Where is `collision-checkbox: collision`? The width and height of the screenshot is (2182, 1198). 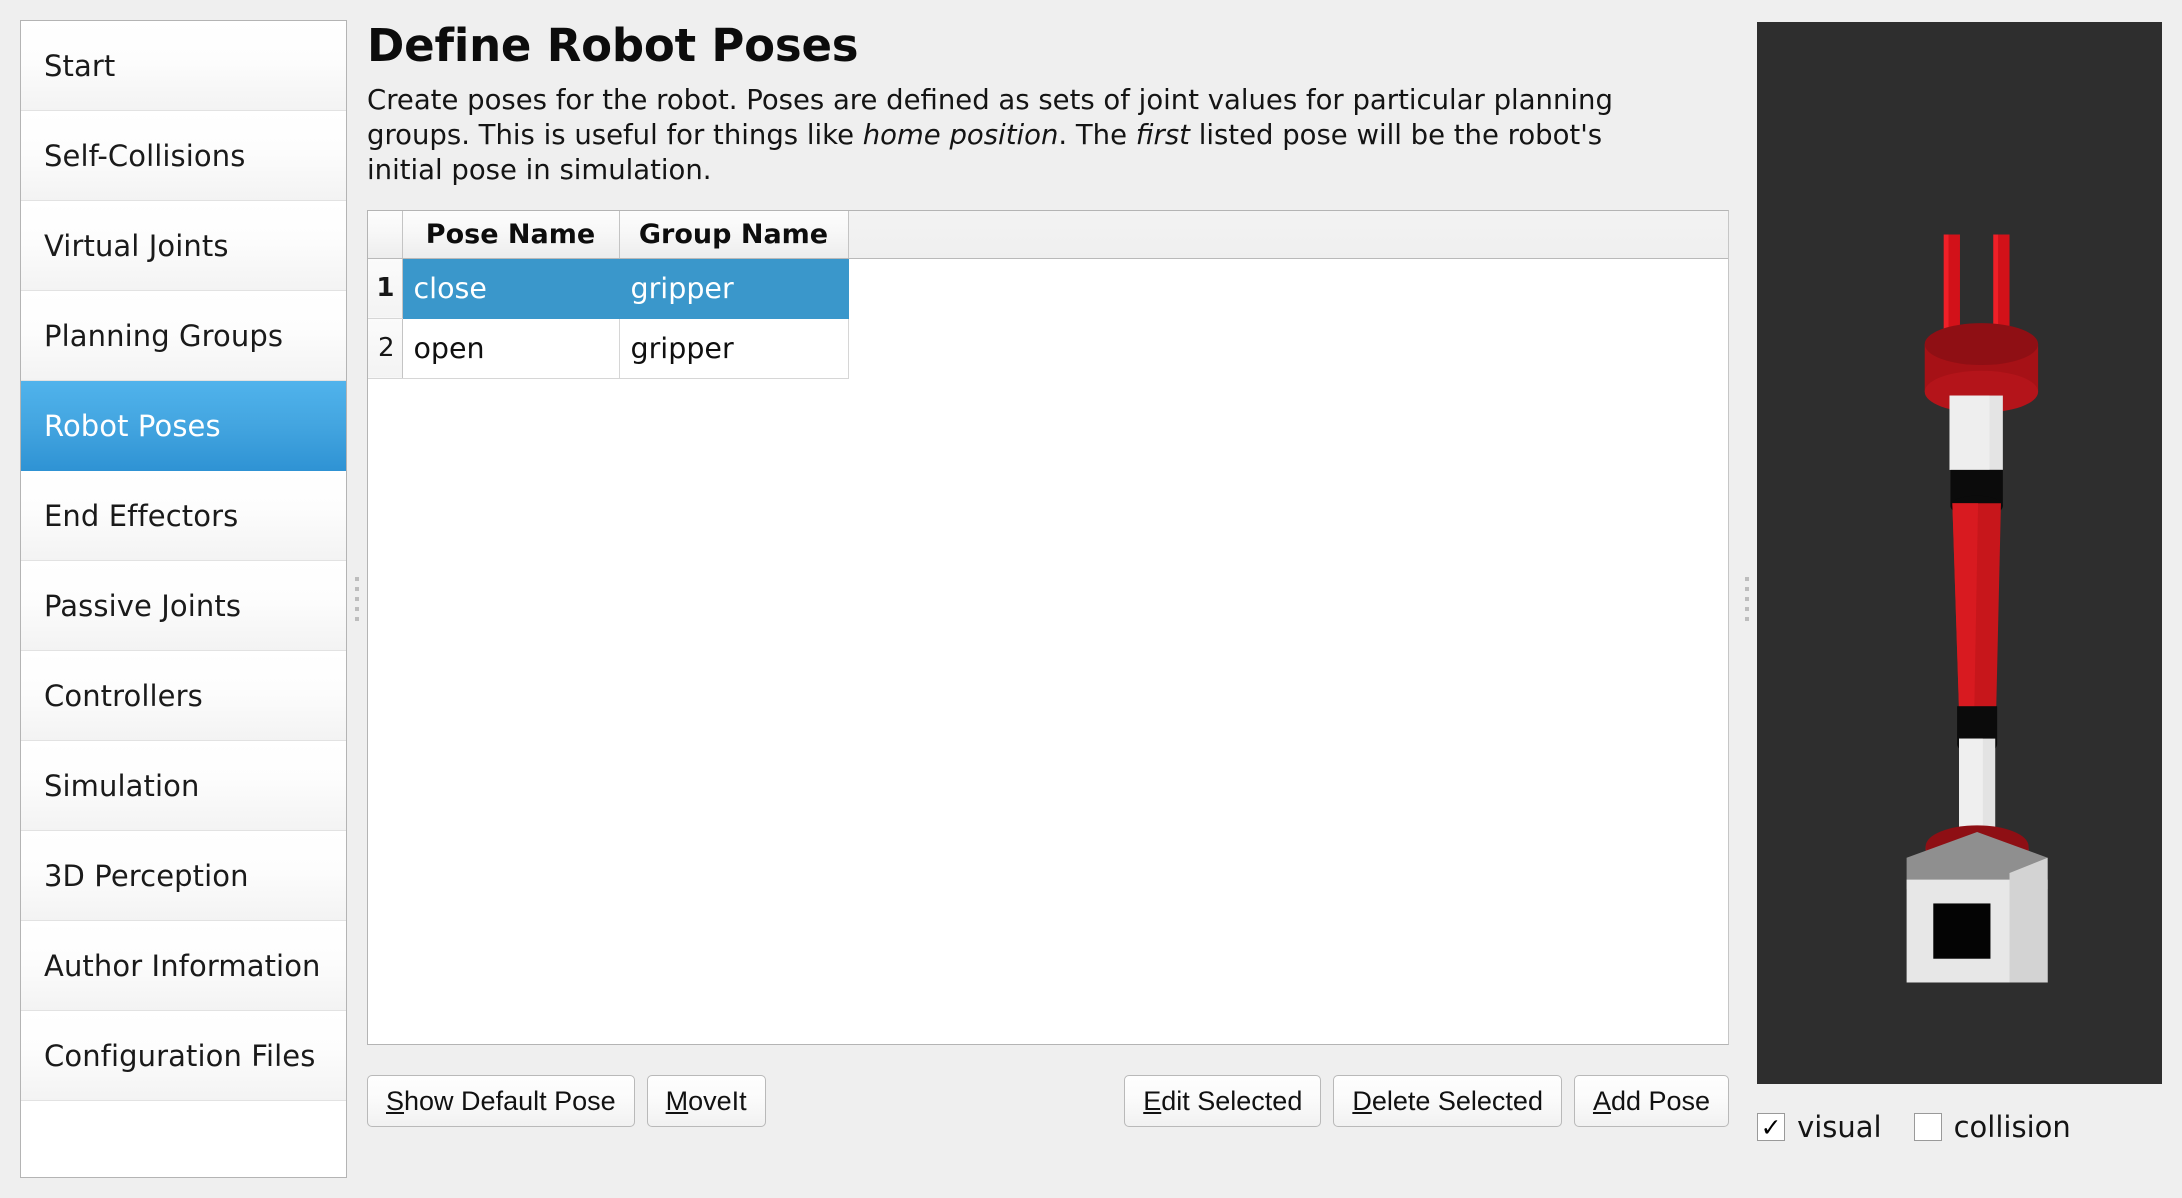 collision-checkbox: collision is located at coordinates (1992, 1126).